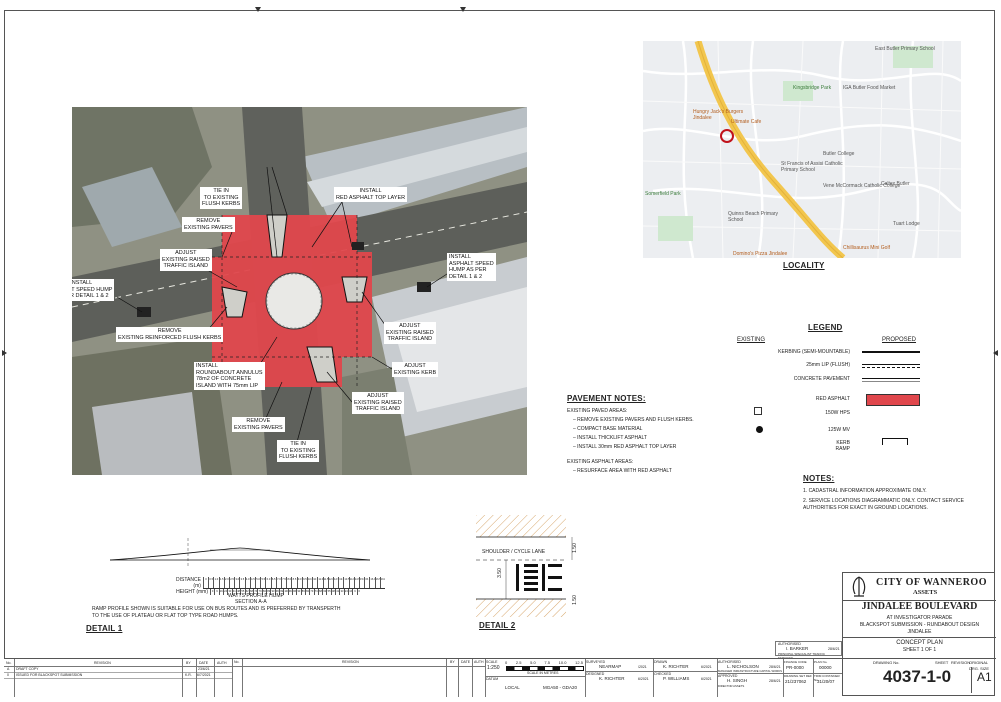  Describe the element at coordinates (492, 662) in the screenshot. I see `scale-label: SCALE` at that location.